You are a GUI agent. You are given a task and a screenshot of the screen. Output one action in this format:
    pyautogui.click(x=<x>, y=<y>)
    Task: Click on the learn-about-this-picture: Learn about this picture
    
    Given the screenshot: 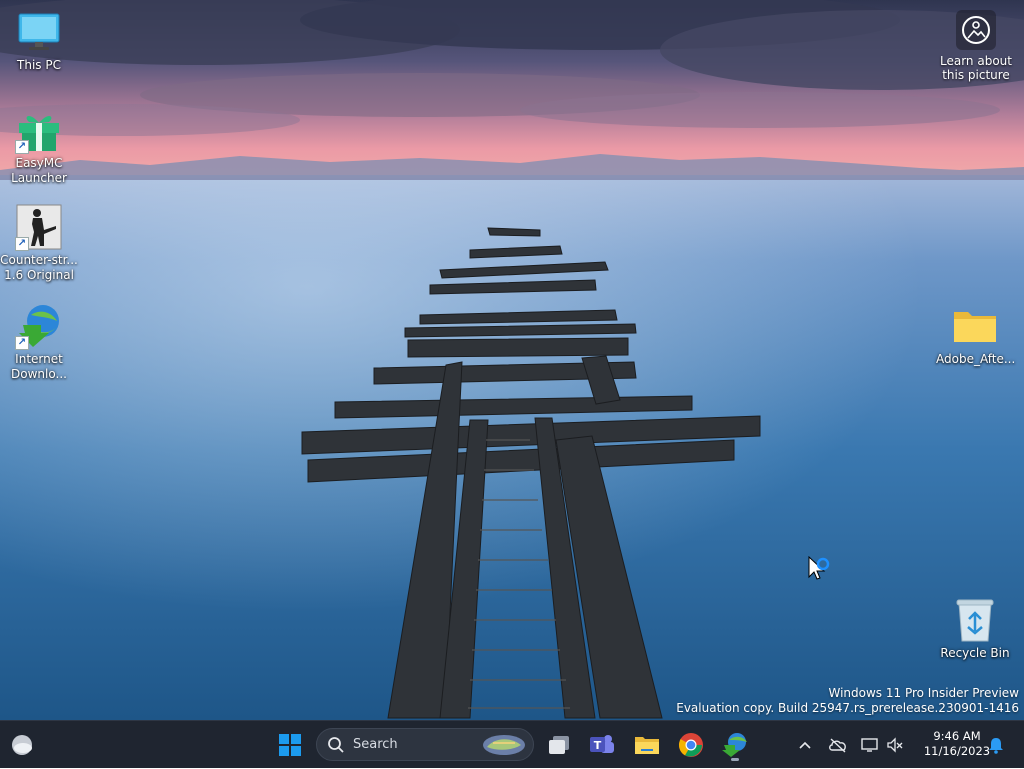 What is the action you would take?
    pyautogui.click(x=976, y=46)
    